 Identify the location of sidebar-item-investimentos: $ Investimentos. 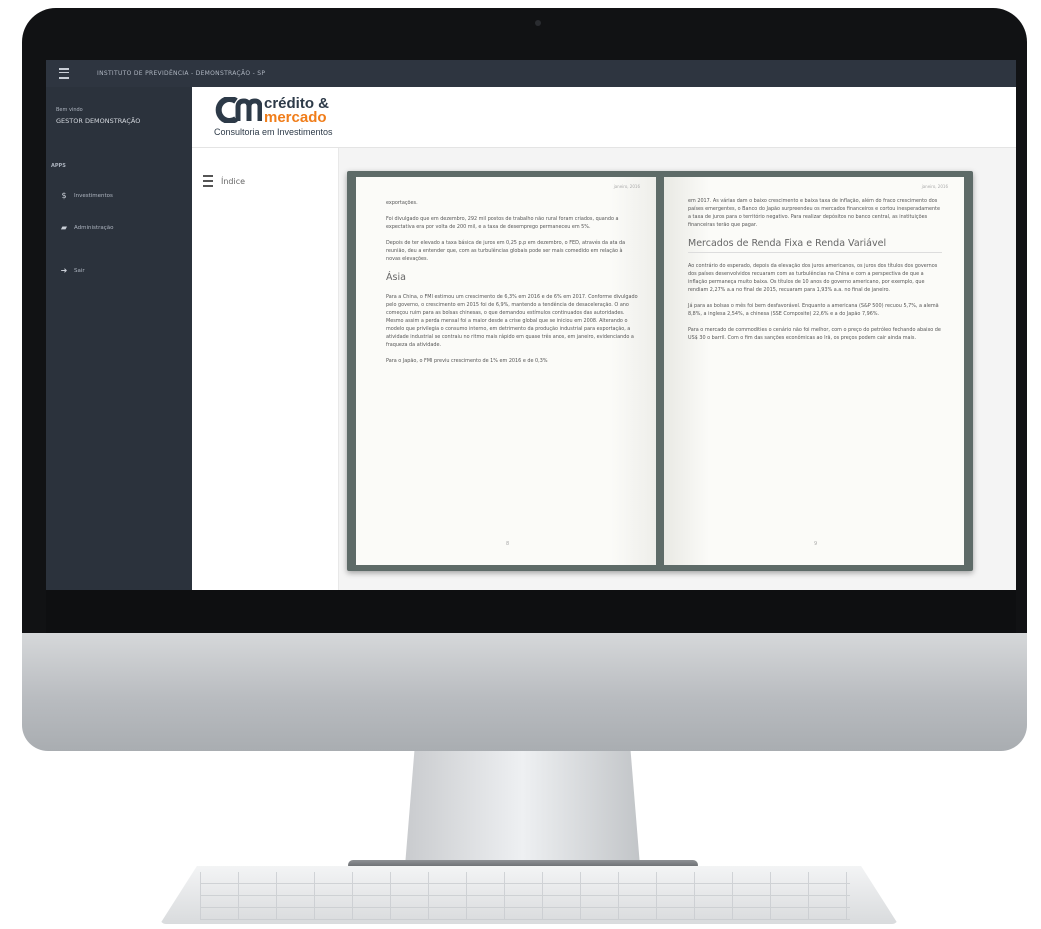
(86, 195).